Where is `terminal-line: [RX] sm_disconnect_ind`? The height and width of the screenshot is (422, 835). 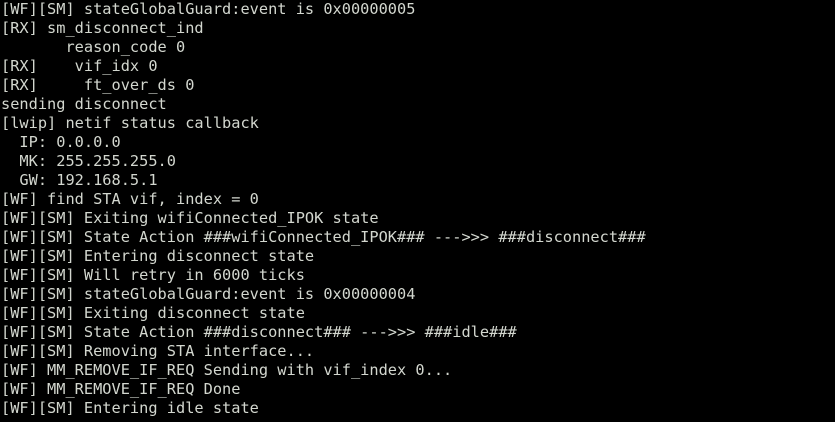
terminal-line: [RX] sm_disconnect_ind is located at coordinates (102, 28).